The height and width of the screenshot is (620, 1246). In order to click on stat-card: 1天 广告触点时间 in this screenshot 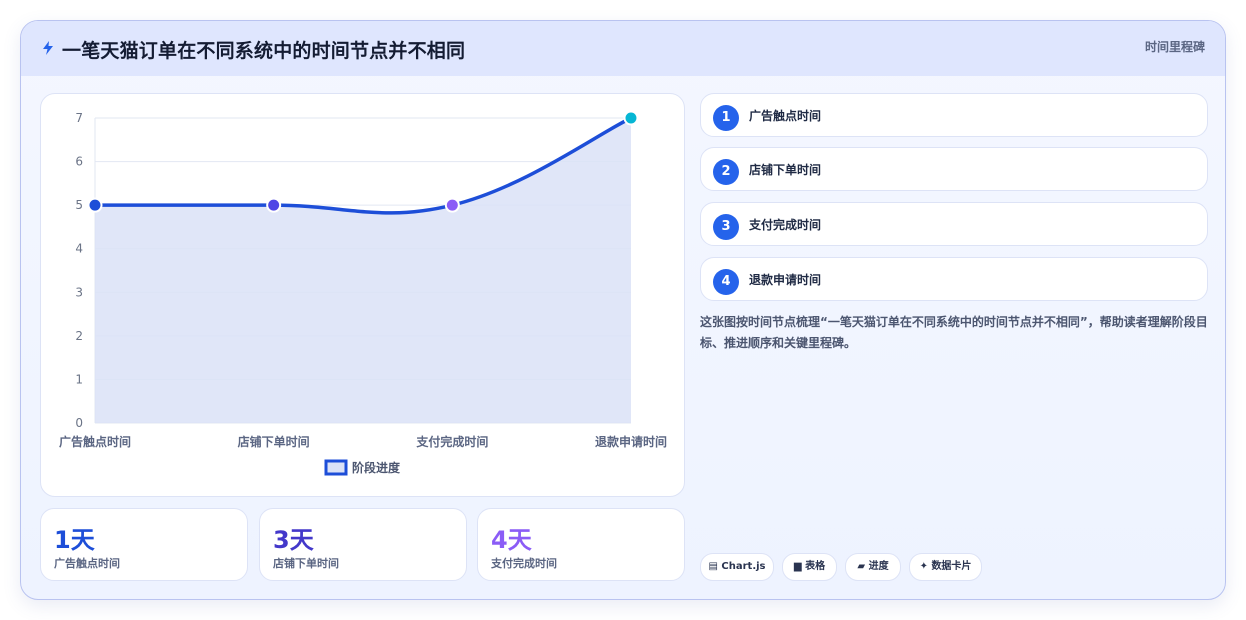, I will do `click(144, 544)`.